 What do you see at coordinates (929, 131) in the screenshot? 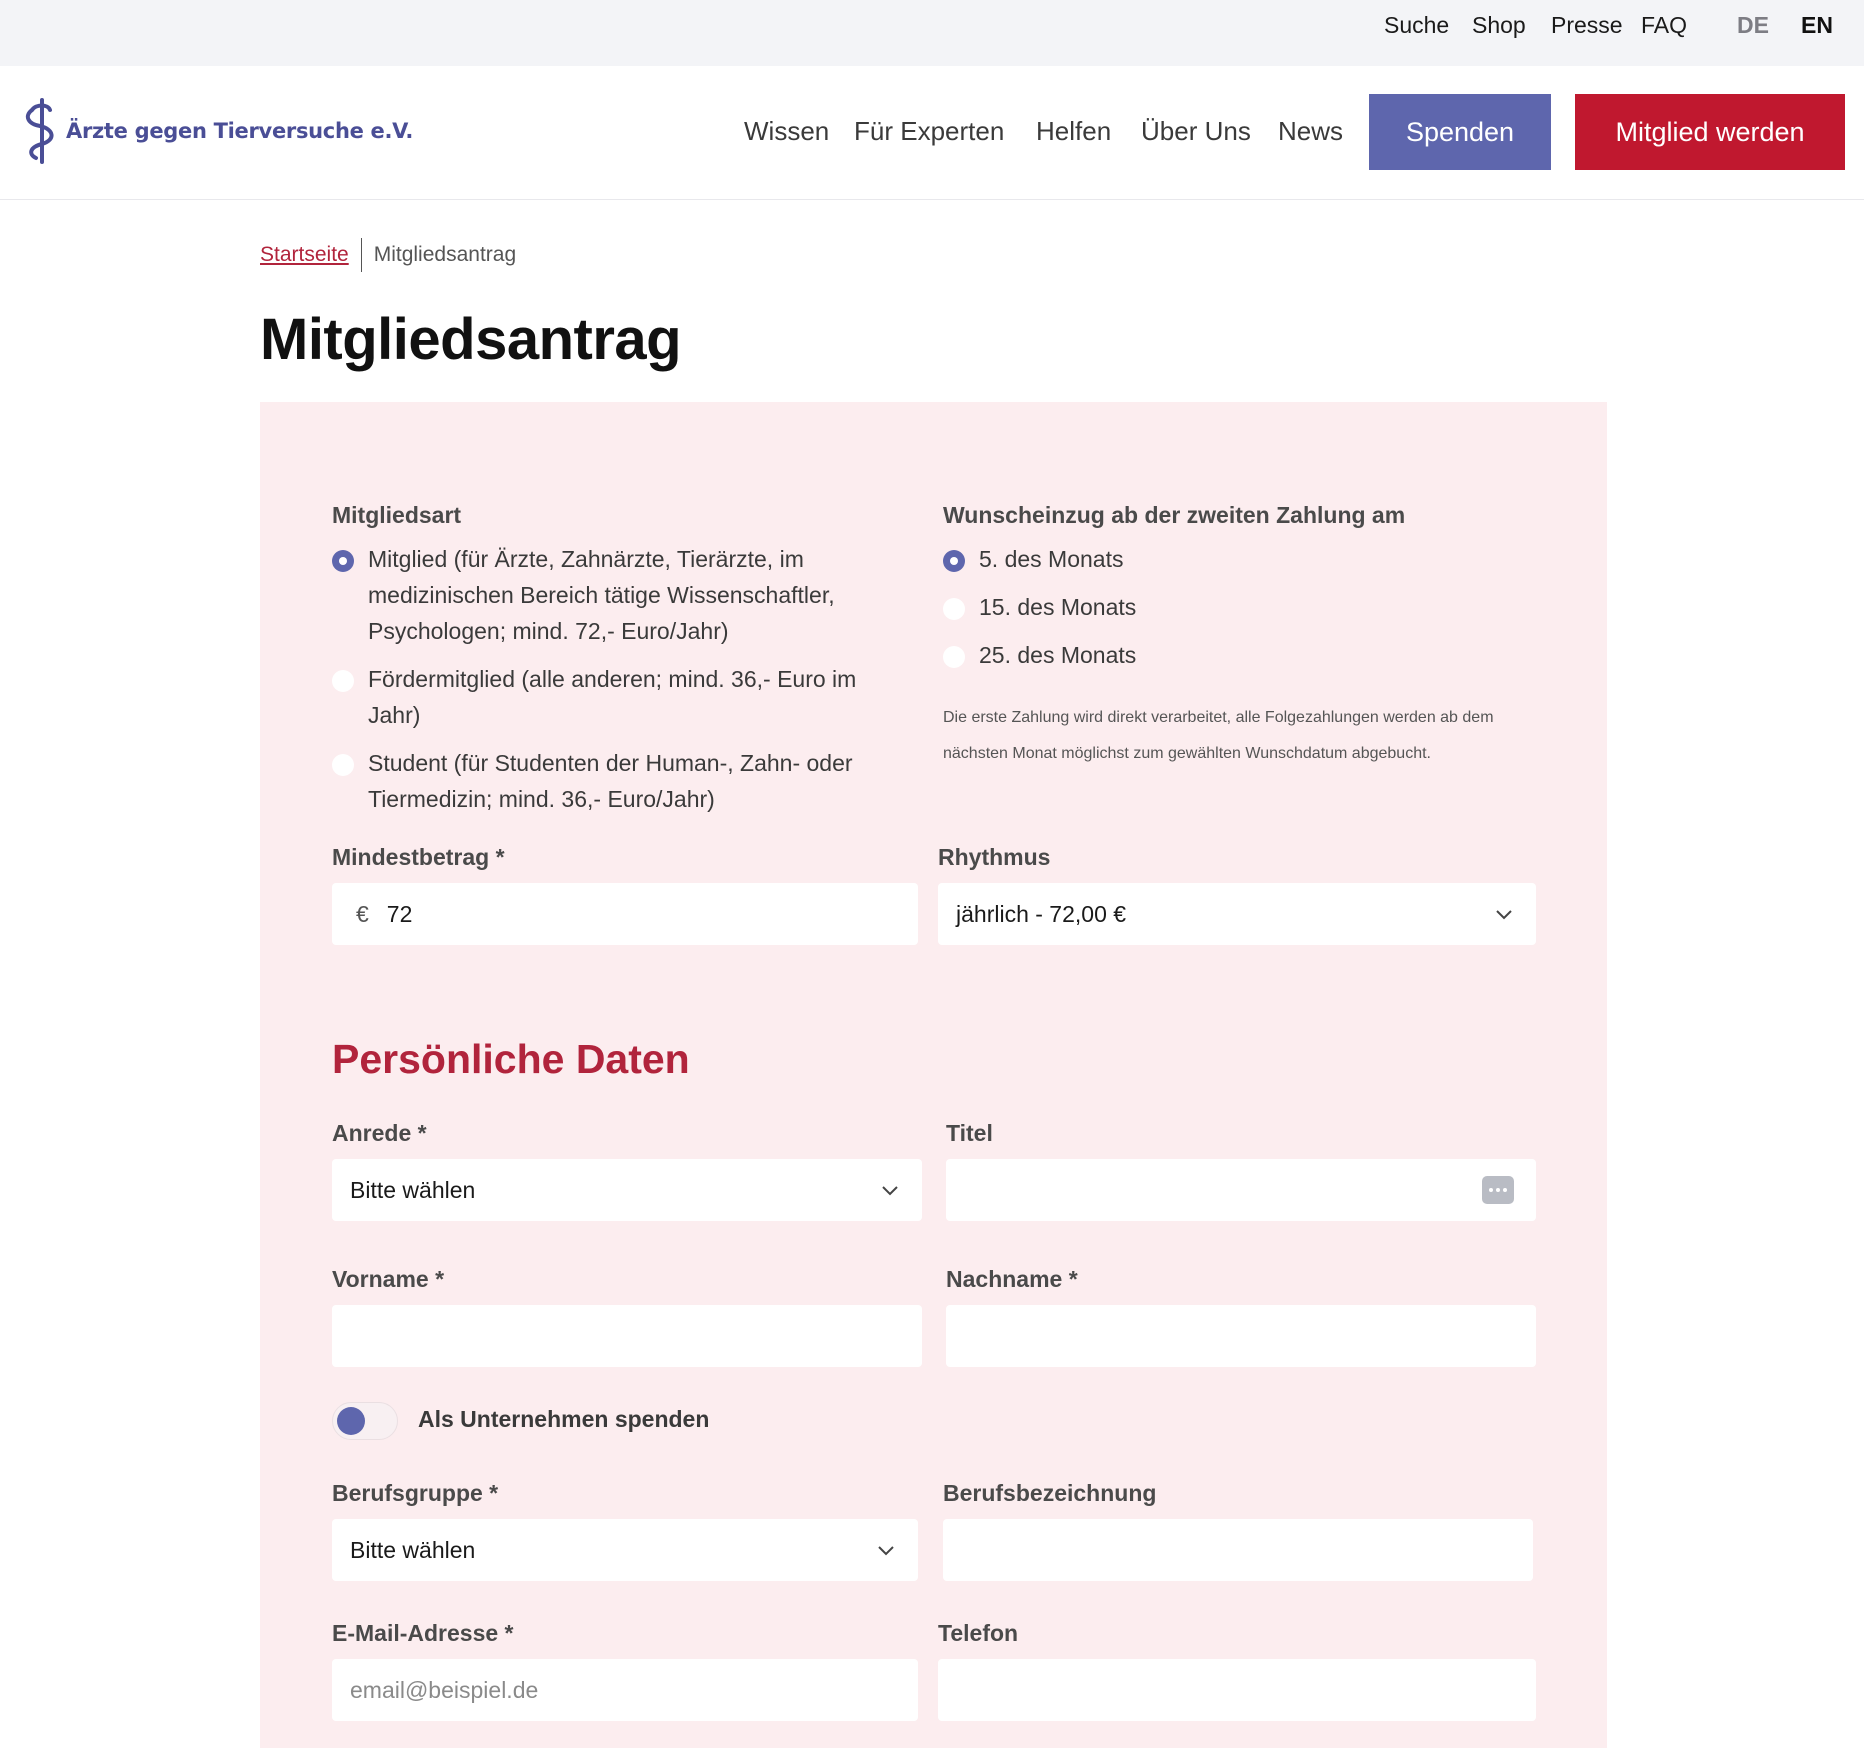
I see `nav-item-fuer-experten: Für Experten` at bounding box center [929, 131].